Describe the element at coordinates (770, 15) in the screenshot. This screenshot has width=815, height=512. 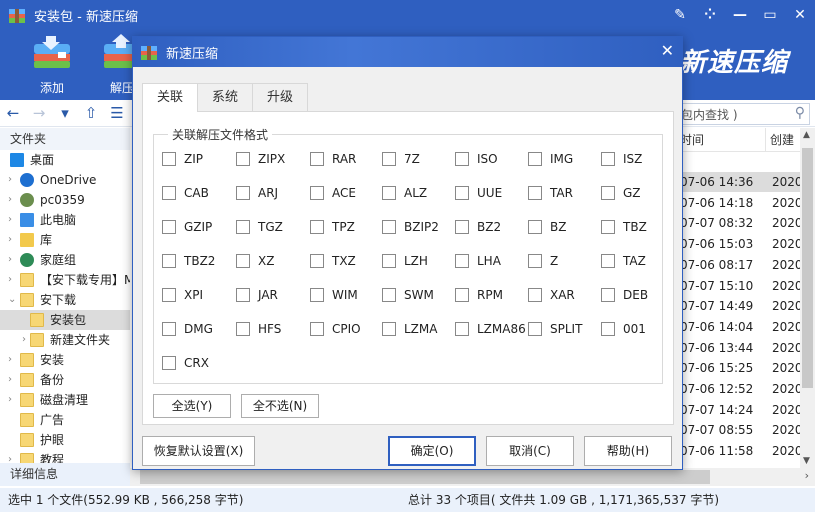
I see `maximize-icon: ▭` at that location.